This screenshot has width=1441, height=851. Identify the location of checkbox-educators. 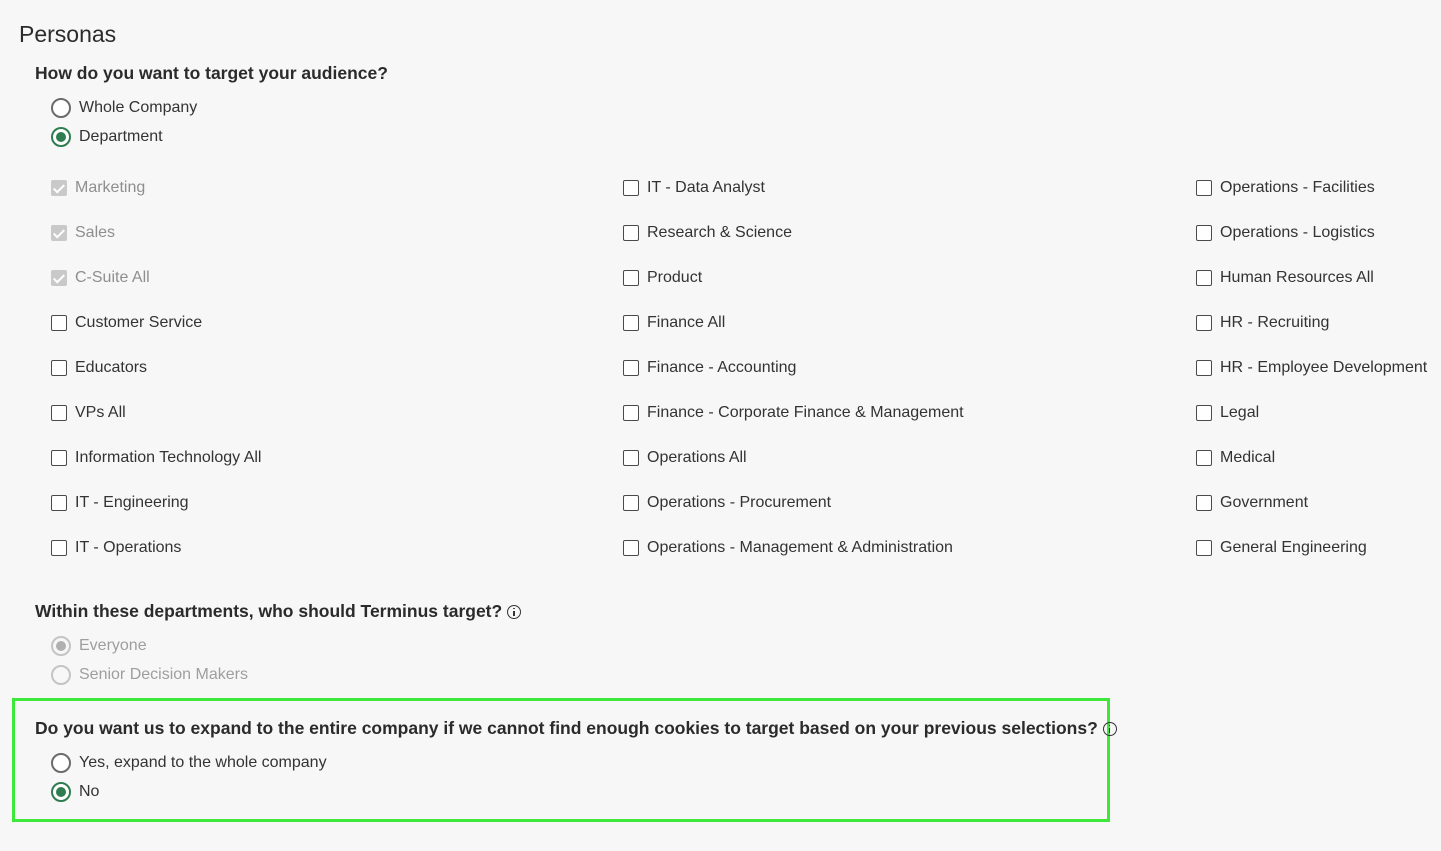
(59, 368).